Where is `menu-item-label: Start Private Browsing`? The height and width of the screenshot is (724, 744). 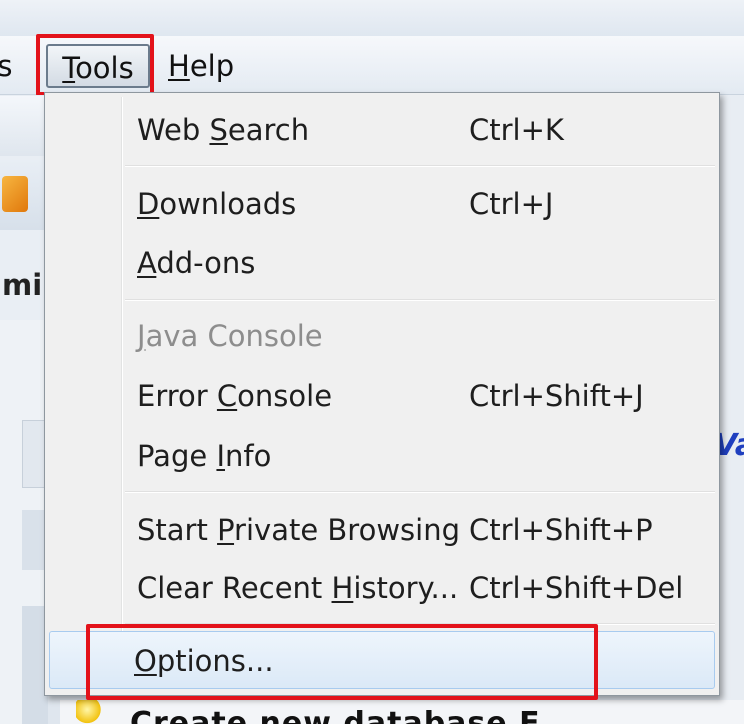 menu-item-label: Start Private Browsing is located at coordinates (298, 530).